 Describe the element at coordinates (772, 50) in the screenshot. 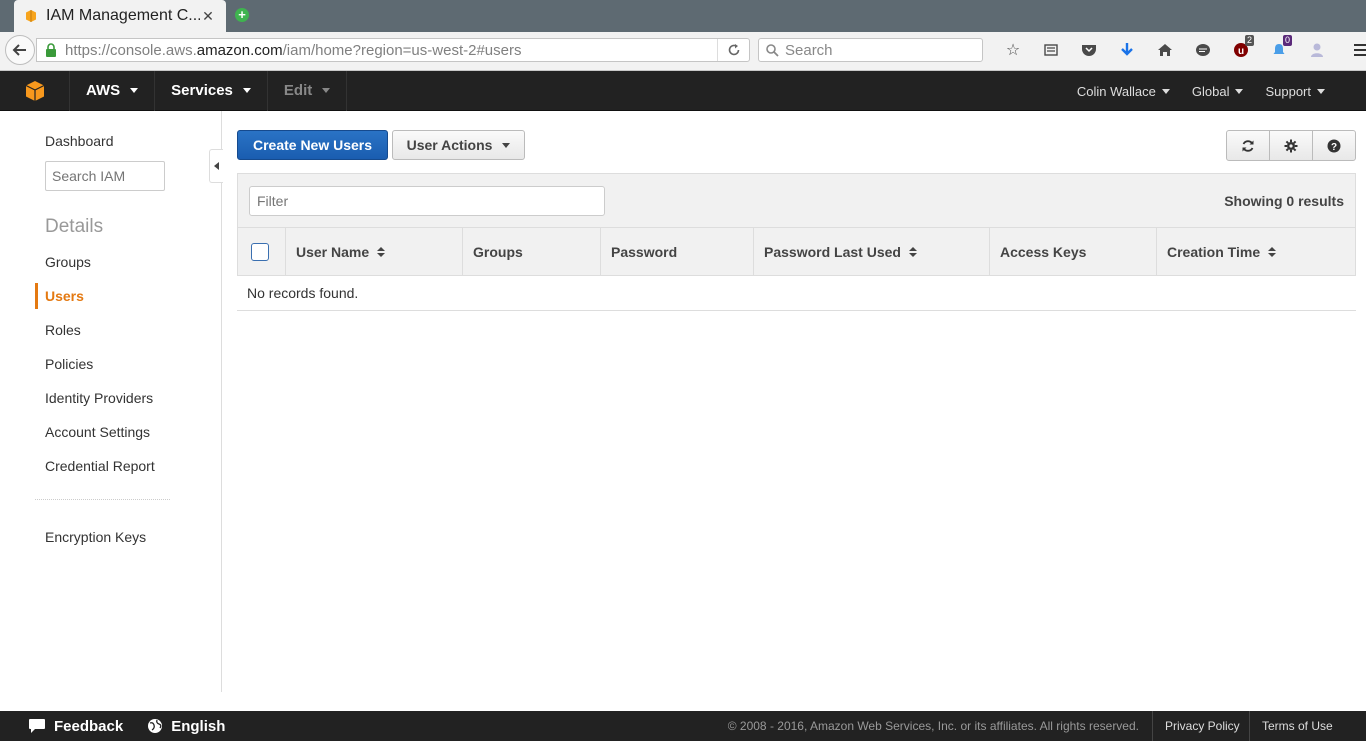

I see `search-icon` at that location.